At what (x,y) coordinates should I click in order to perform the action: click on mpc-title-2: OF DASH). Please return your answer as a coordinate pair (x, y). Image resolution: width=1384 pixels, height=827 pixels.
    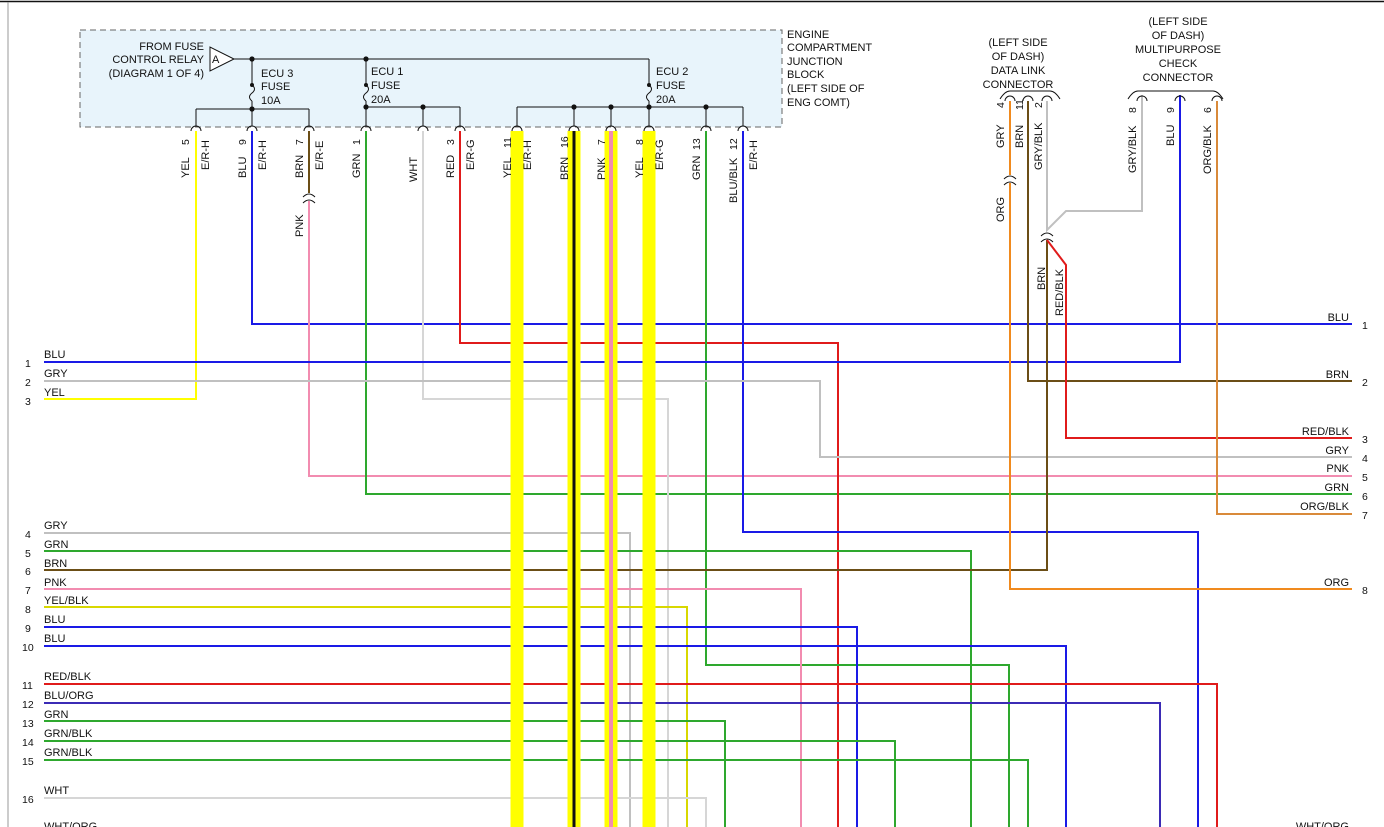
    Looking at the image, I should click on (1178, 36).